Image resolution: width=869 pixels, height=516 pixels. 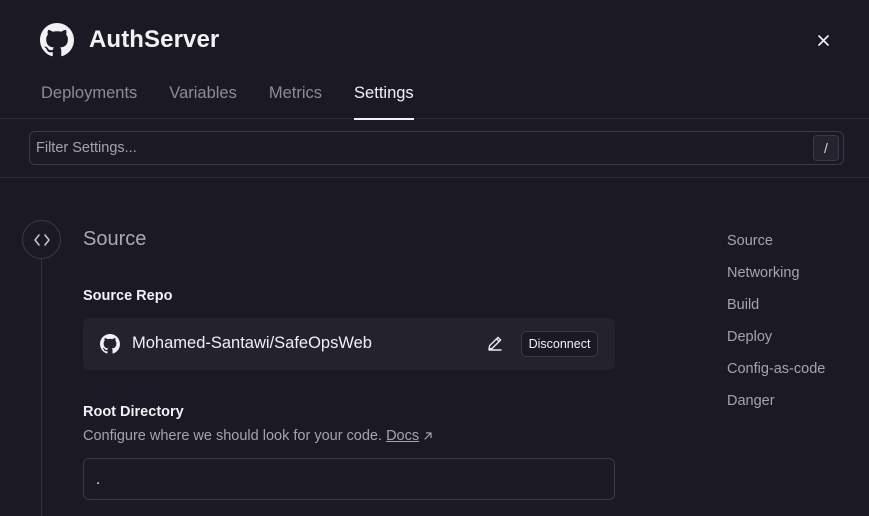 What do you see at coordinates (428, 436) in the screenshot?
I see `external-link-icon` at bounding box center [428, 436].